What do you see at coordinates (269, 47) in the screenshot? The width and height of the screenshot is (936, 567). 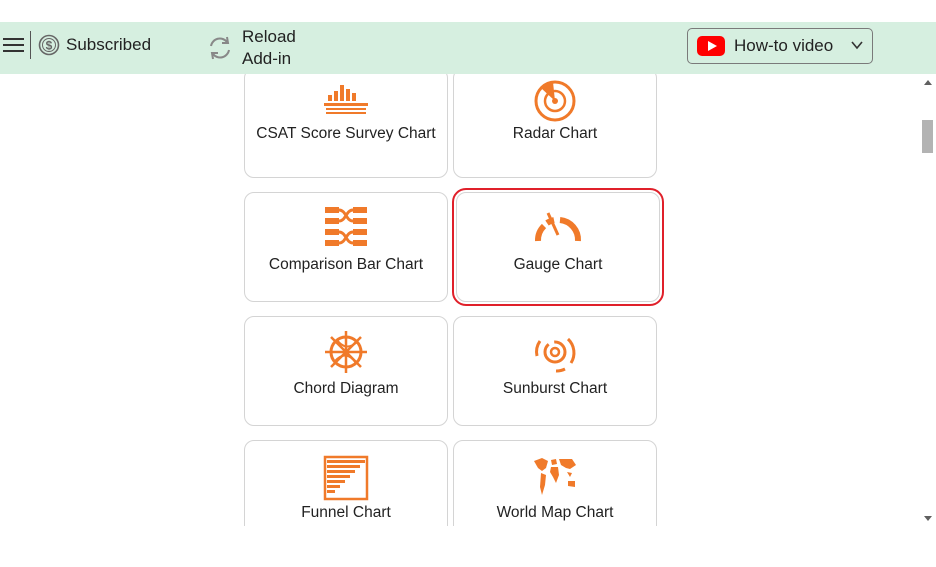 I see `reload-addin-label: Reload Add-in` at bounding box center [269, 47].